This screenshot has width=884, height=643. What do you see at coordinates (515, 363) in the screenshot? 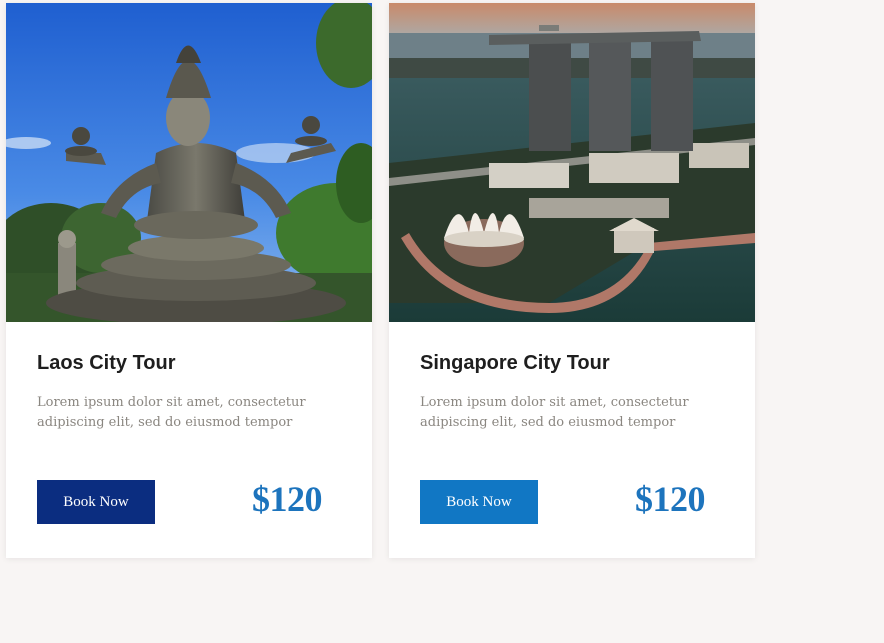
I see `card-title: Singapore City Tour` at bounding box center [515, 363].